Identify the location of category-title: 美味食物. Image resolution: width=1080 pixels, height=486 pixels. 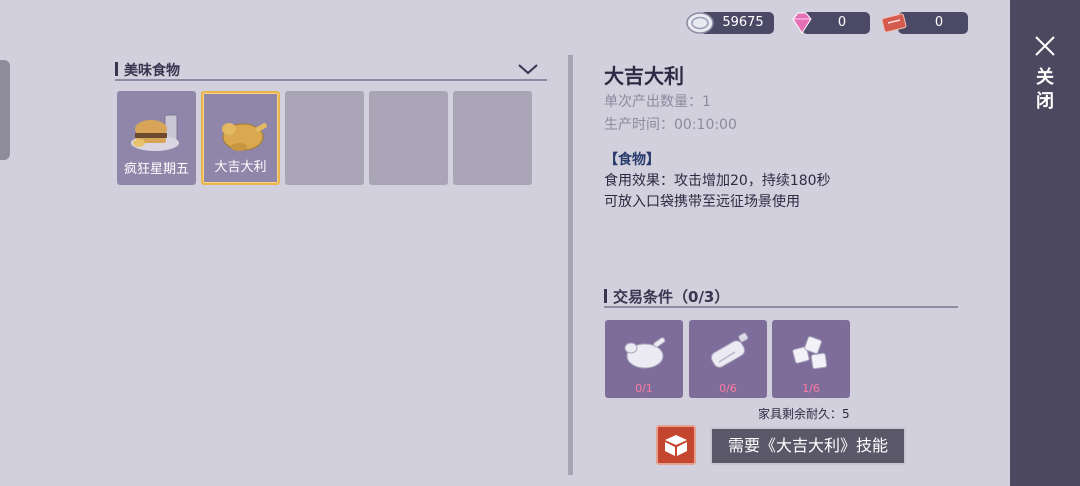
(152, 71).